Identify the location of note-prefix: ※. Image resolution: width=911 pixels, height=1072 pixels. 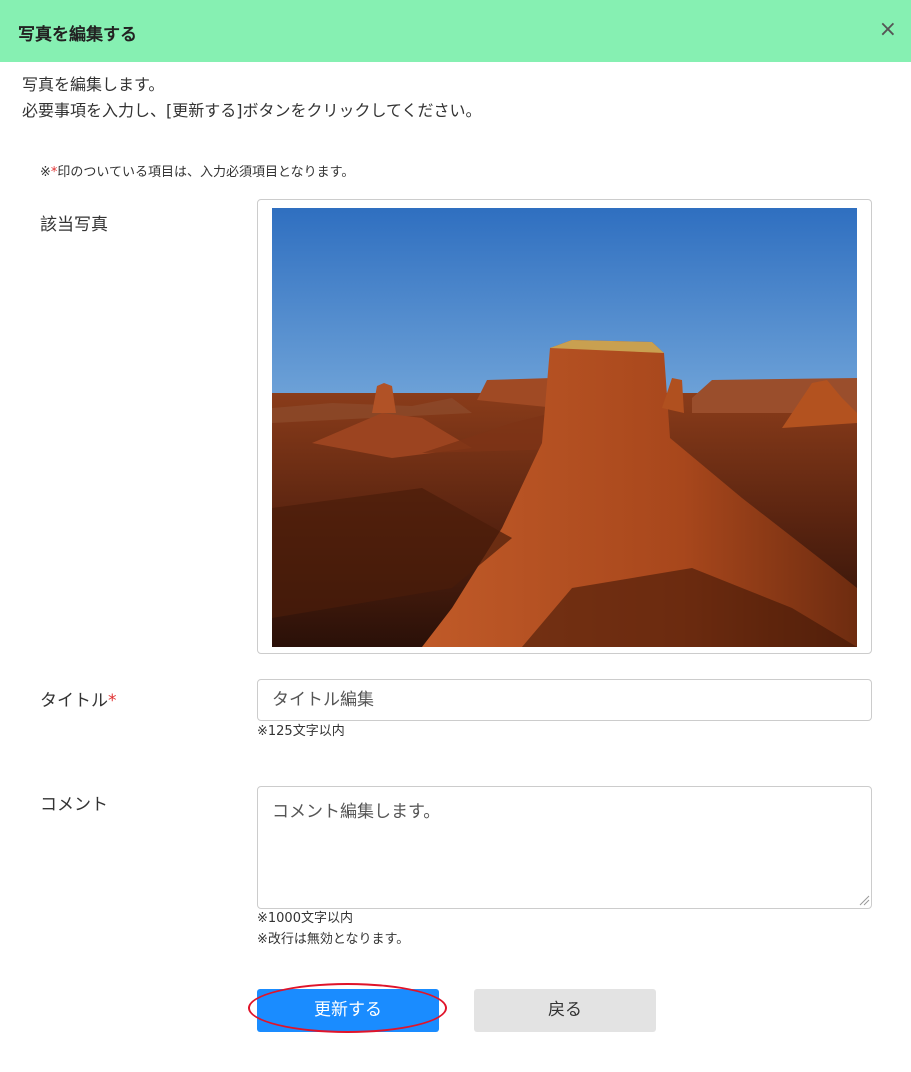
(45, 172).